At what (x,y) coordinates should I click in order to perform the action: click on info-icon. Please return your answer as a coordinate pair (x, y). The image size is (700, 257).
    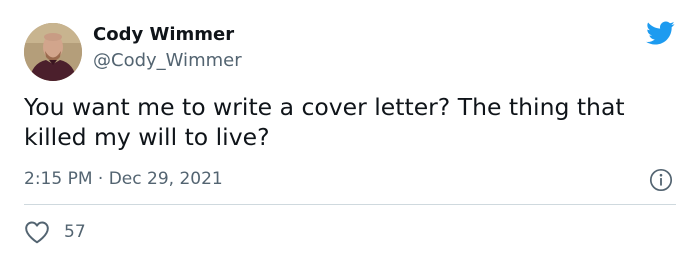
    Looking at the image, I should click on (661, 180).